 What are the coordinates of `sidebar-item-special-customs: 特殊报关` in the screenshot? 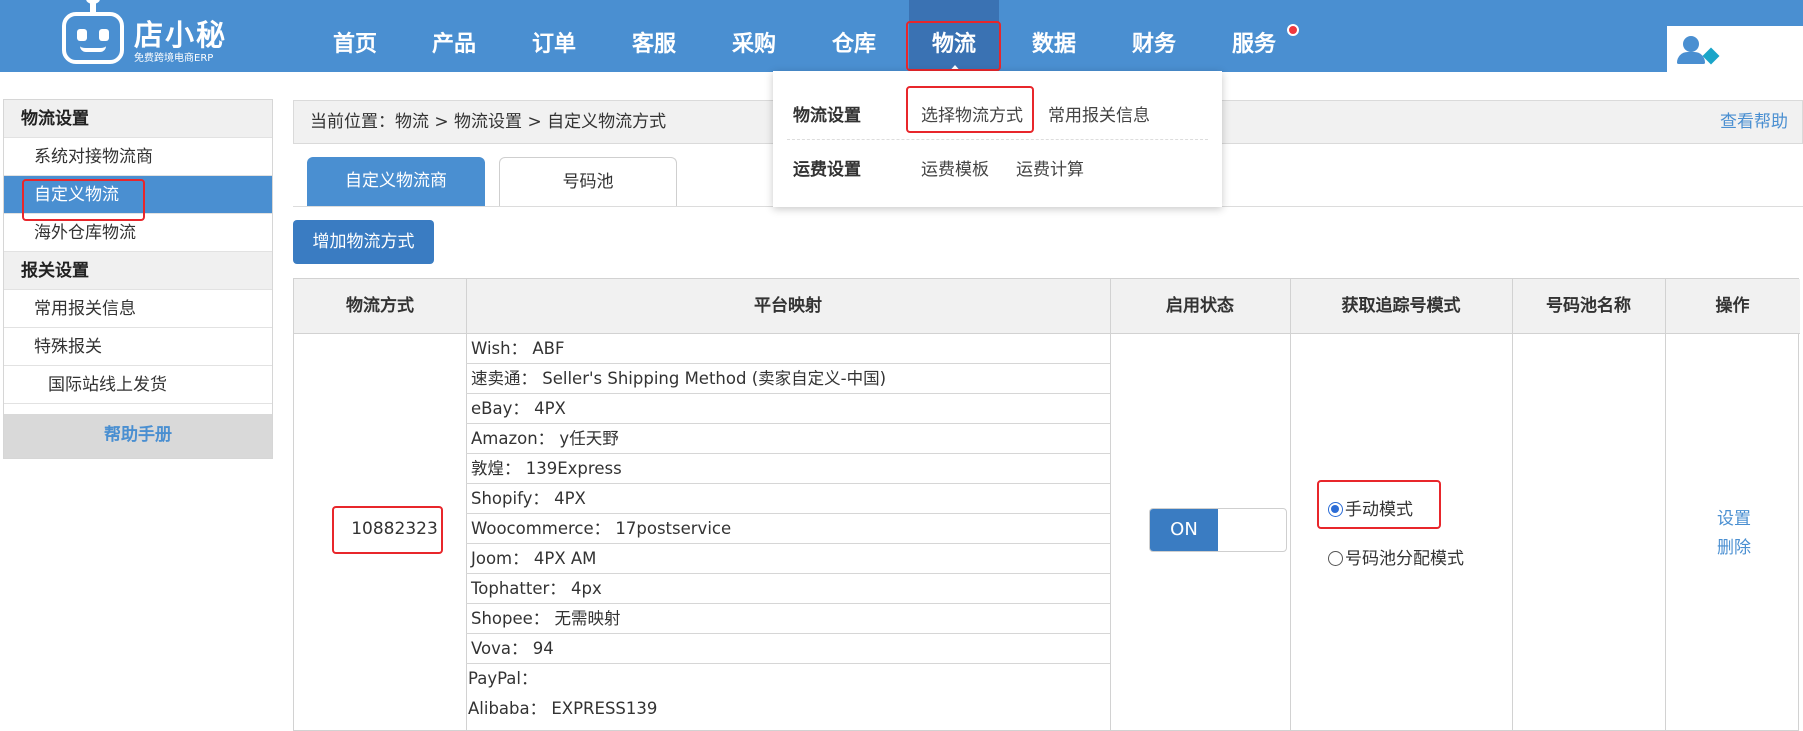 It's located at (138, 347).